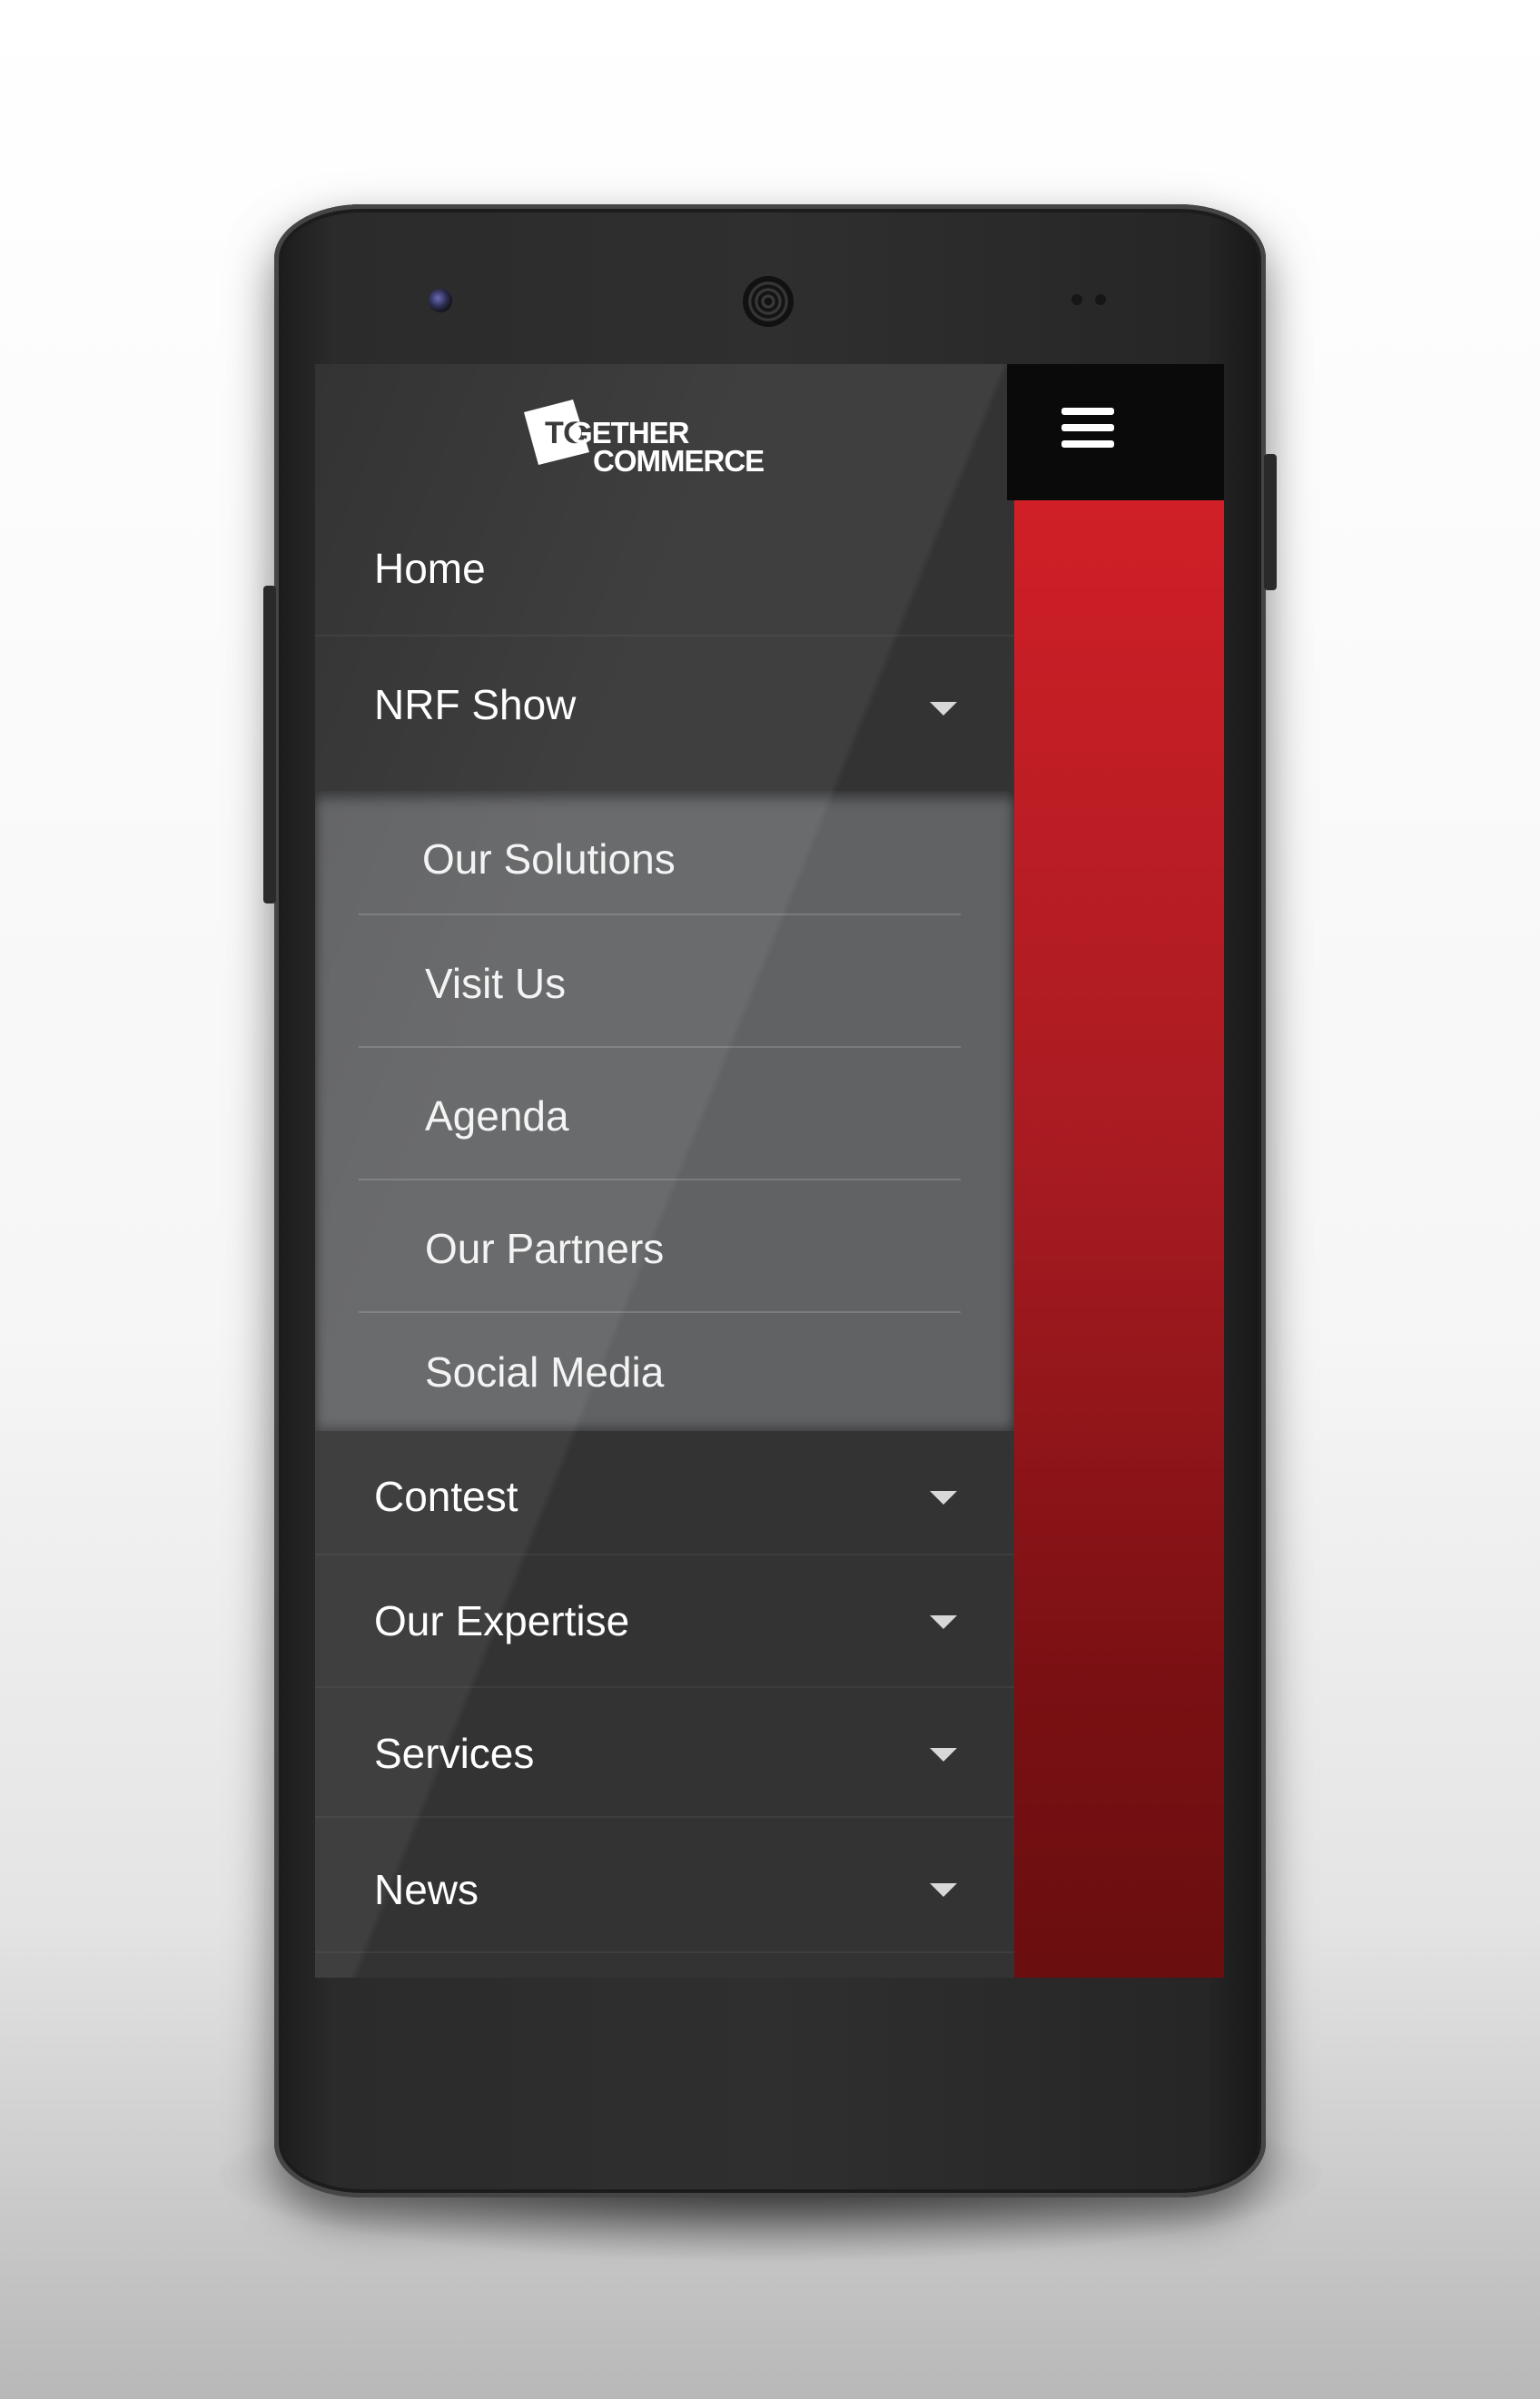  I want to click on submenu-item-social-media: Social Media, so click(660, 1372).